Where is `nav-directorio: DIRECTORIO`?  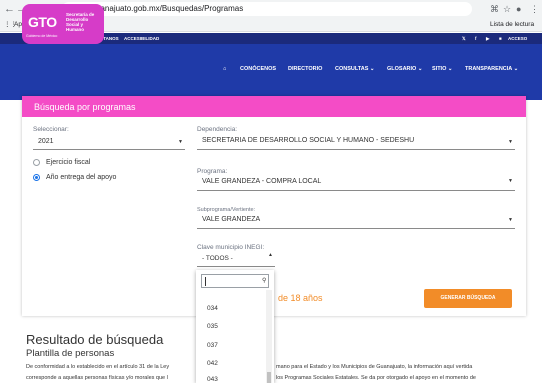
nav-directorio: DIRECTORIO is located at coordinates (305, 69).